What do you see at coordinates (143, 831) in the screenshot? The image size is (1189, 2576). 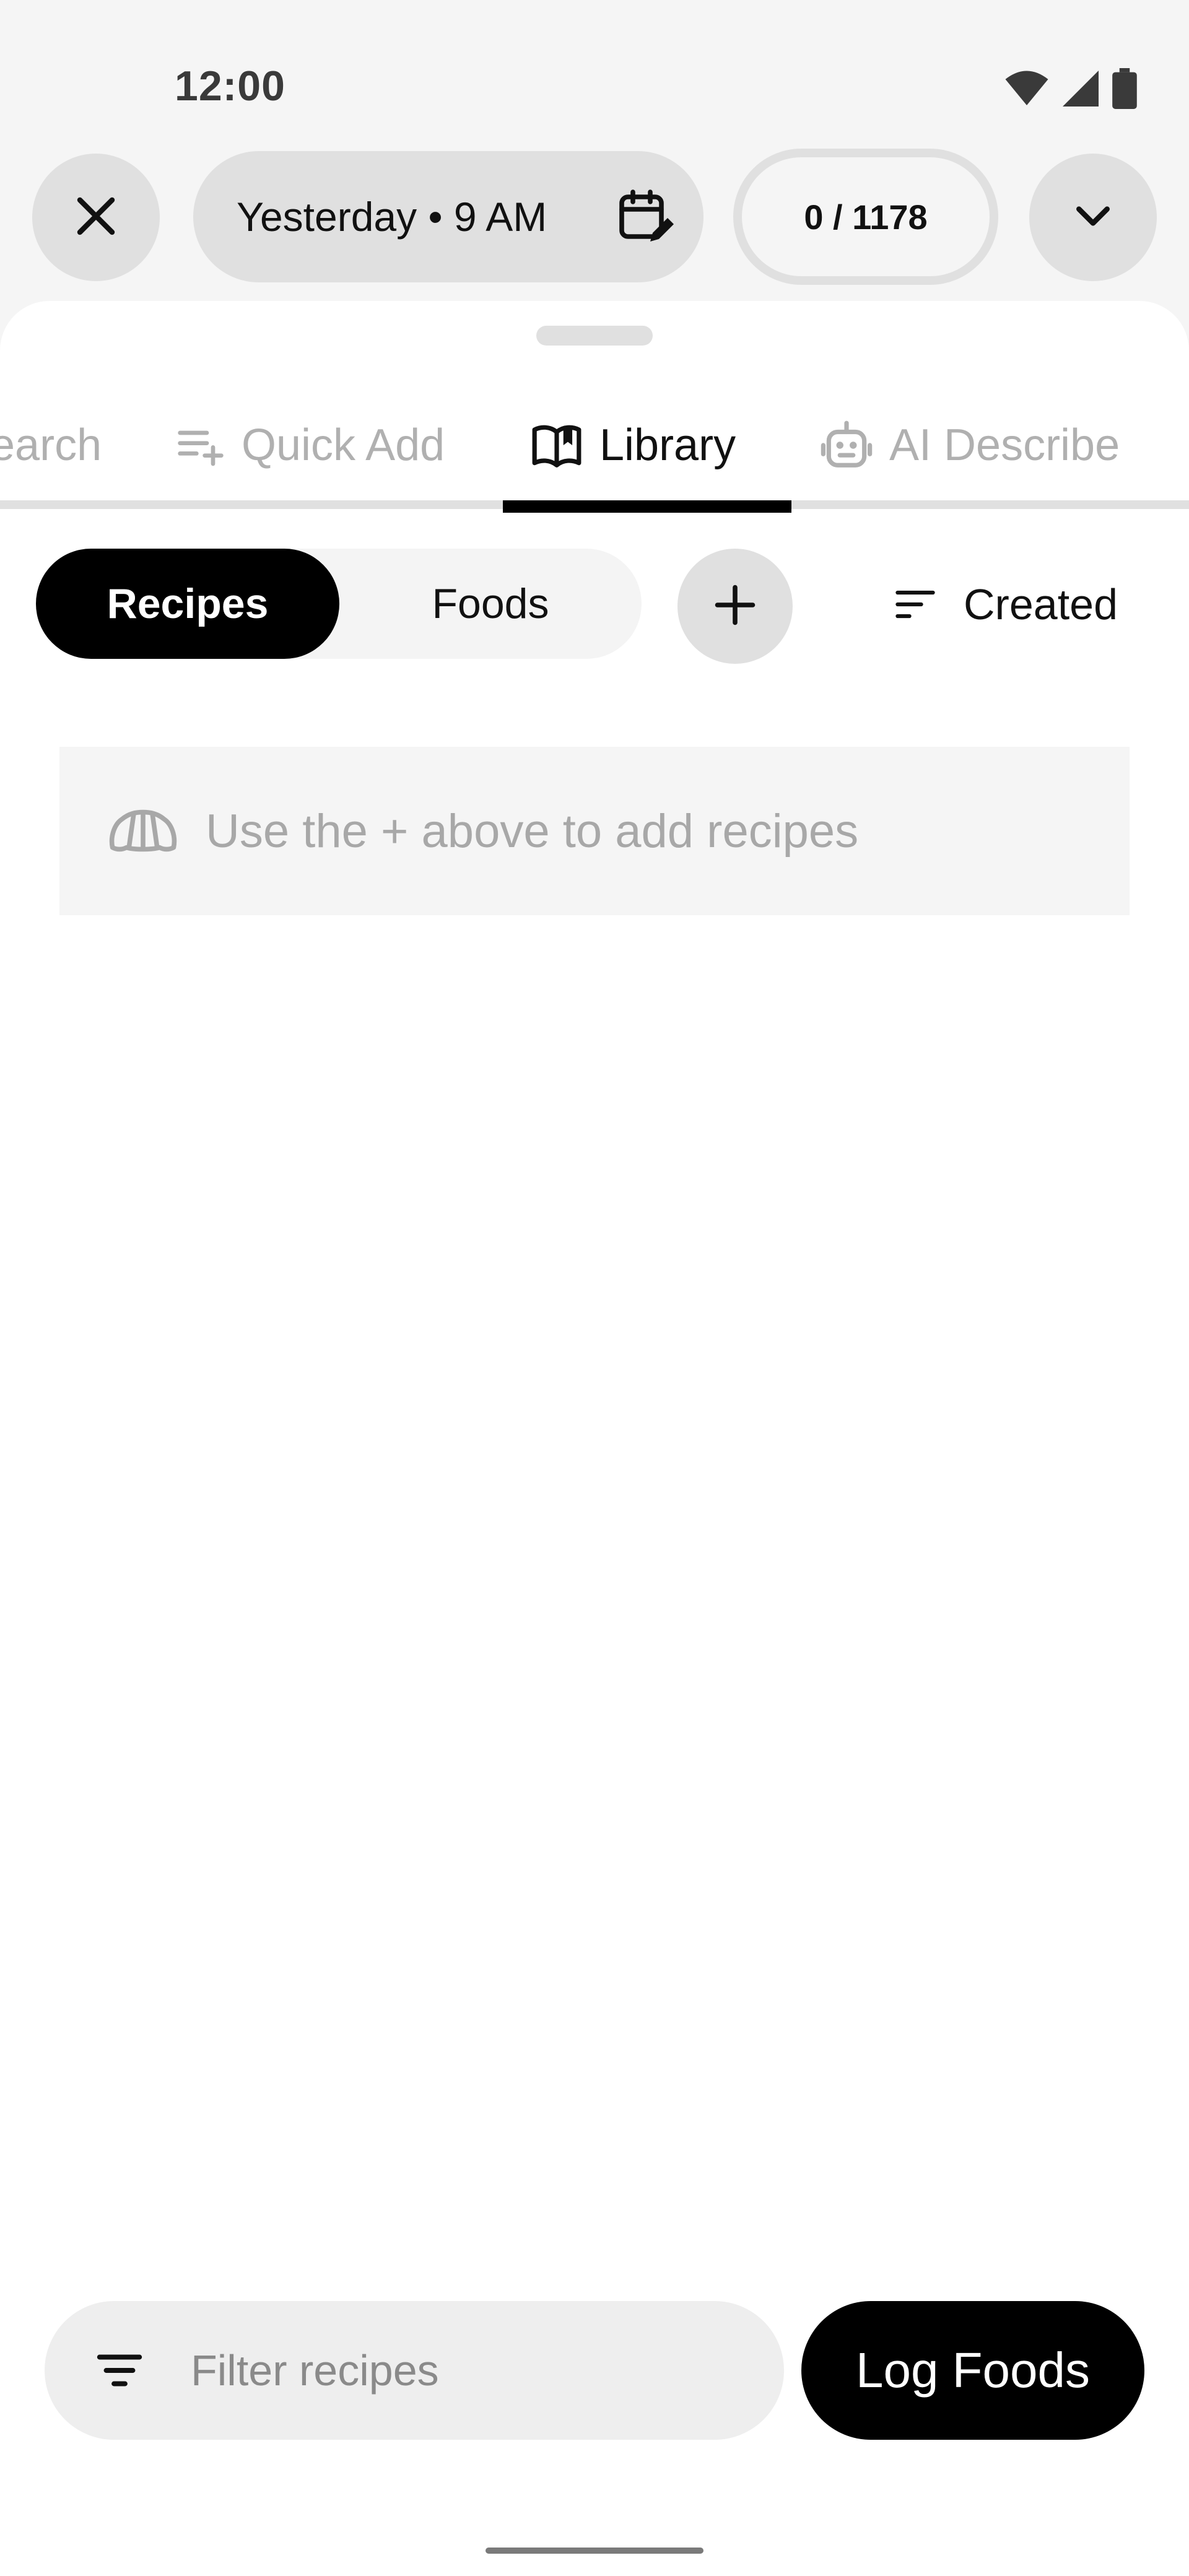 I see `croissant-icon` at bounding box center [143, 831].